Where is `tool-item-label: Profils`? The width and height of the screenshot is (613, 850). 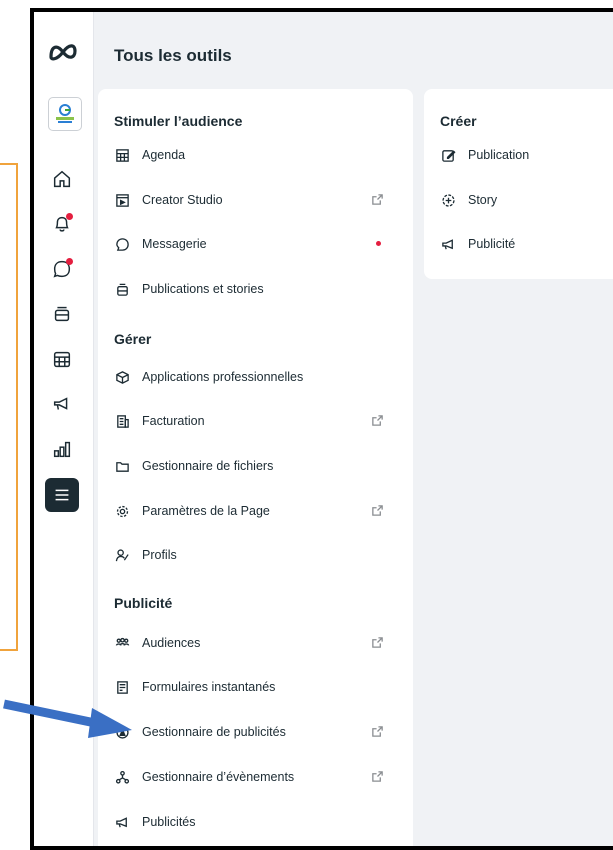
tool-item-label: Profils is located at coordinates (159, 555).